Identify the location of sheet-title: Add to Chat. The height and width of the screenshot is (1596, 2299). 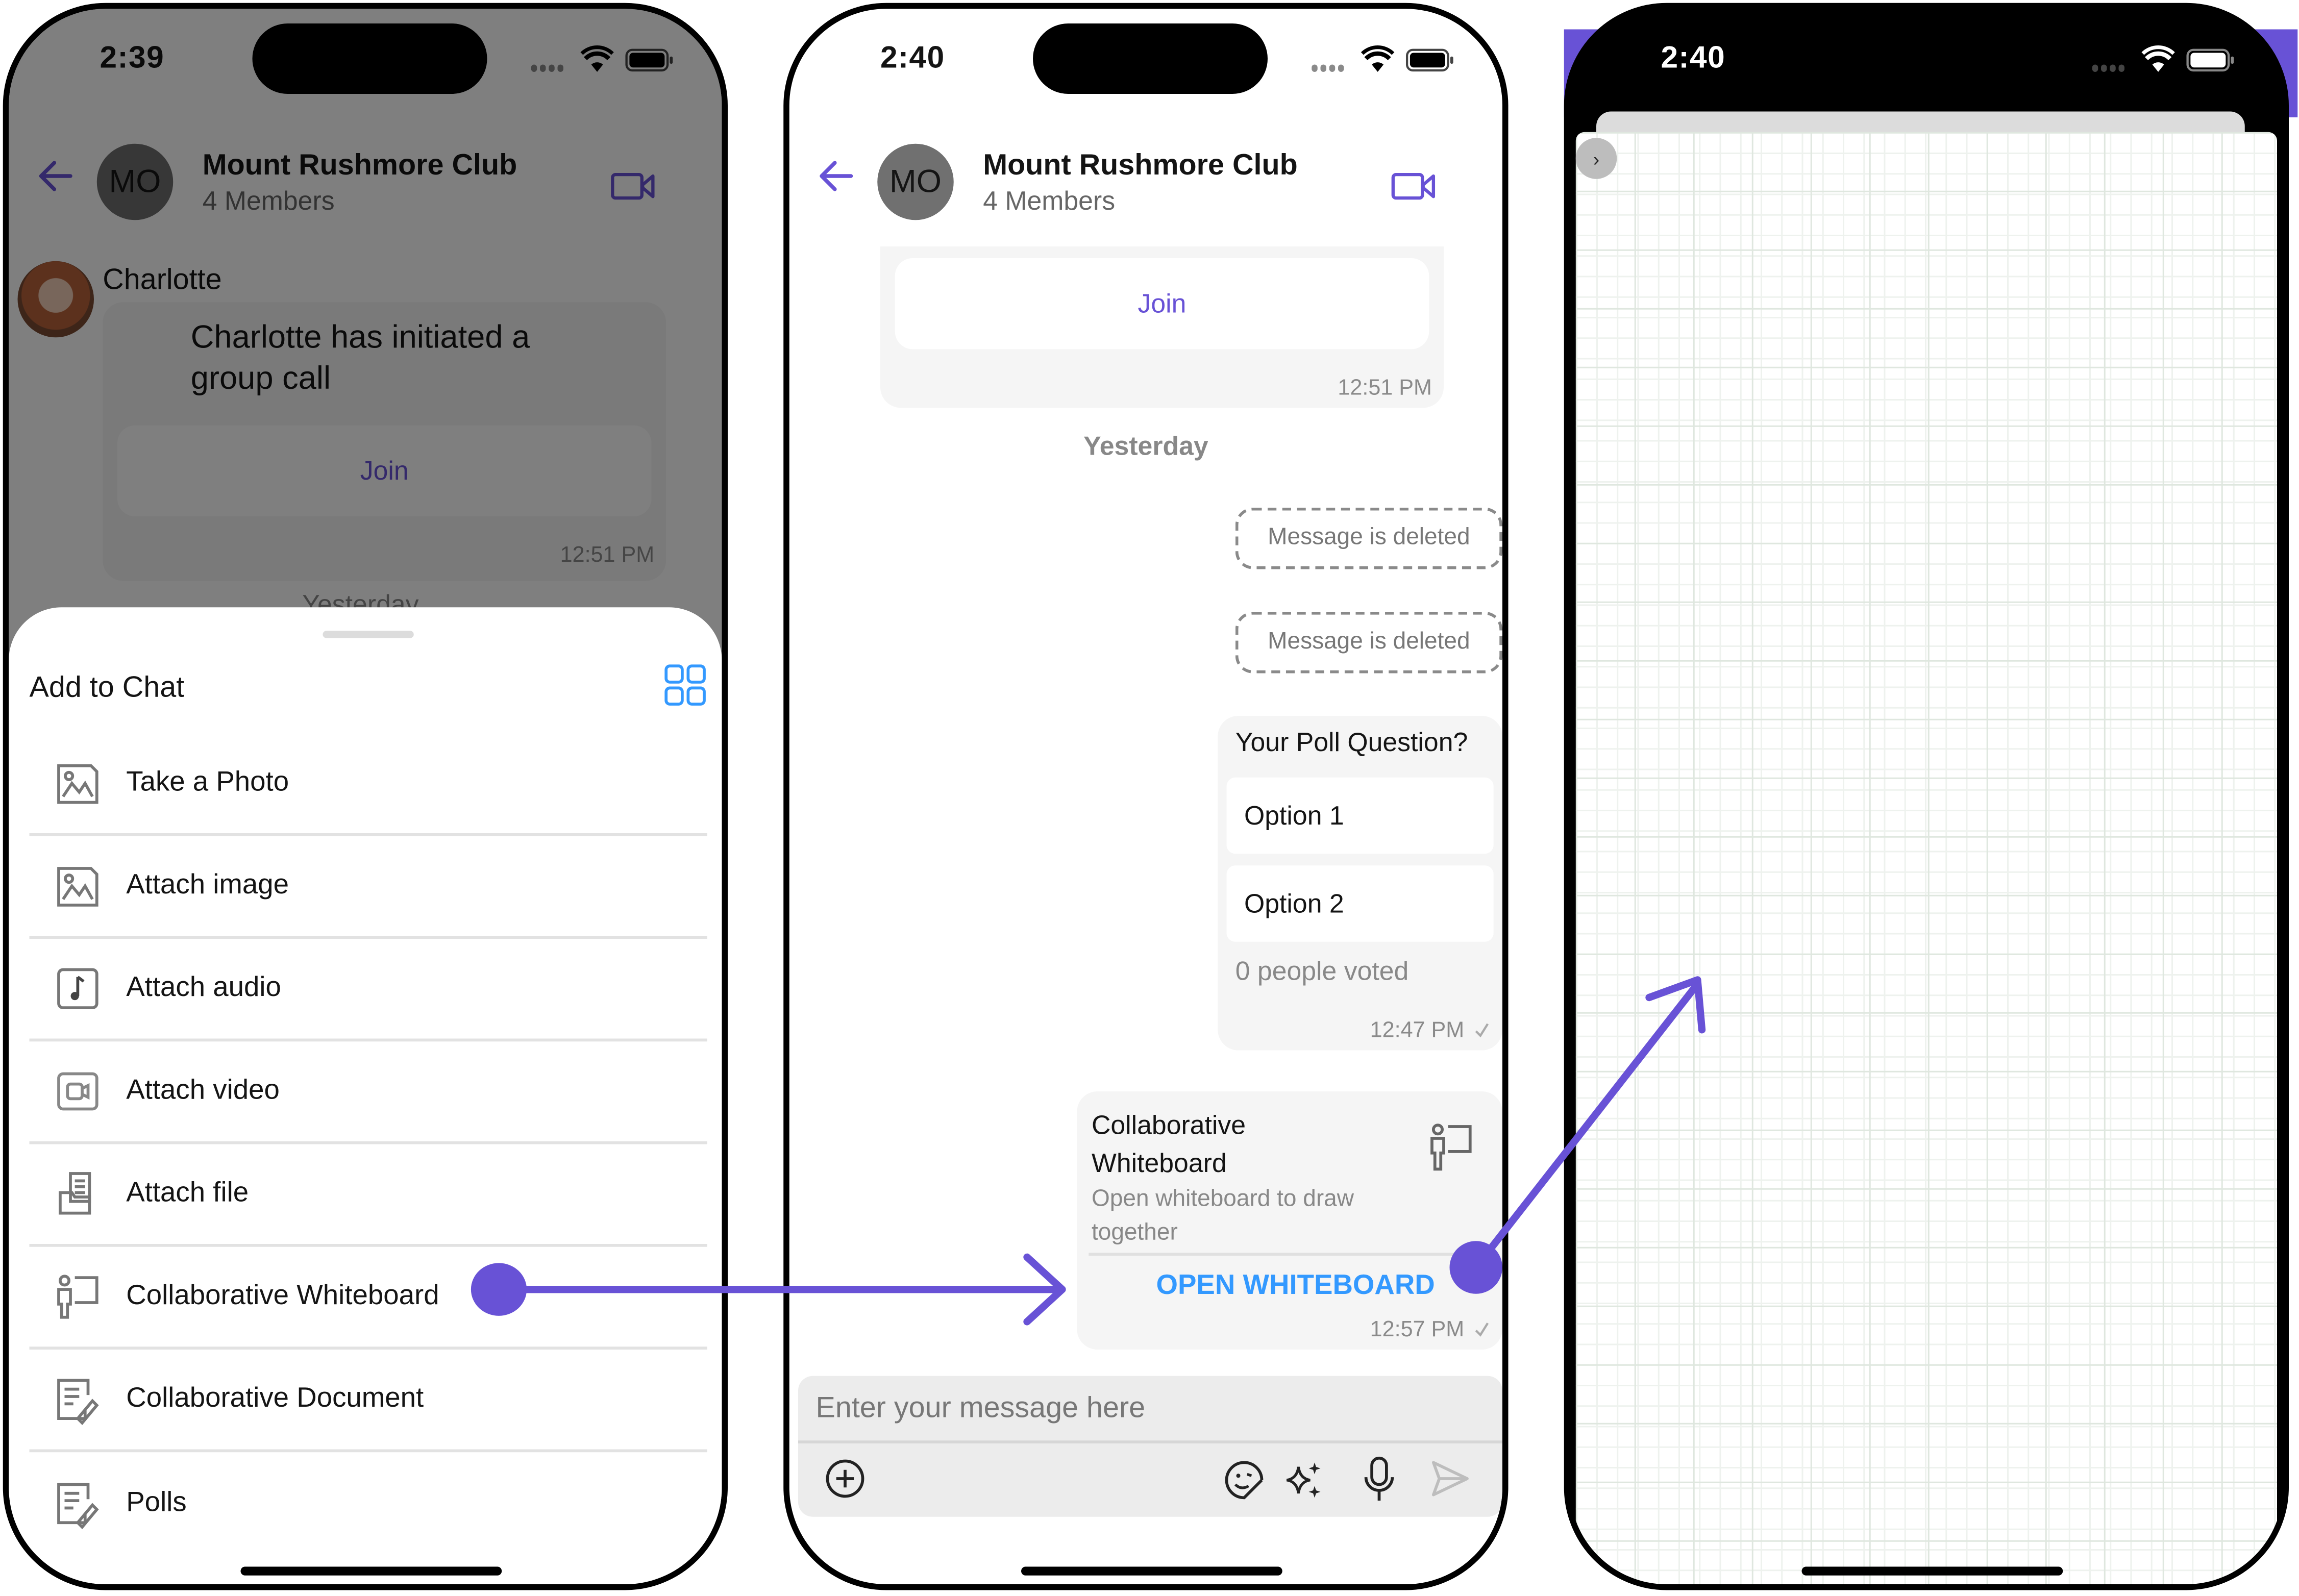
(107, 687).